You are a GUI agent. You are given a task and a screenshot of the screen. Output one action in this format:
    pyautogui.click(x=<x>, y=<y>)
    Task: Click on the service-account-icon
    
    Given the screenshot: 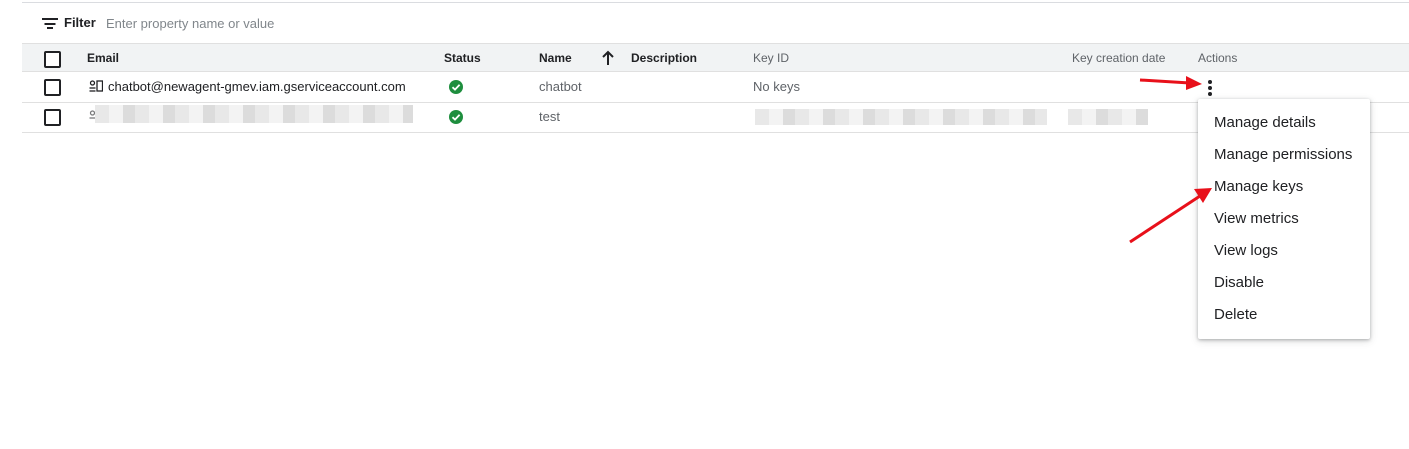 What is the action you would take?
    pyautogui.click(x=96, y=86)
    